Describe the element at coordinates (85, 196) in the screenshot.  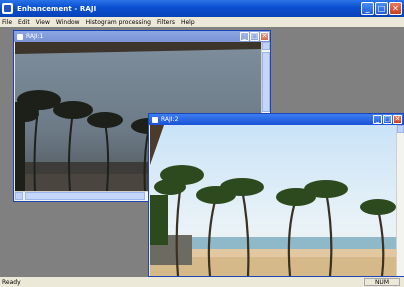
I see `scroll-thumb-horizontal` at that location.